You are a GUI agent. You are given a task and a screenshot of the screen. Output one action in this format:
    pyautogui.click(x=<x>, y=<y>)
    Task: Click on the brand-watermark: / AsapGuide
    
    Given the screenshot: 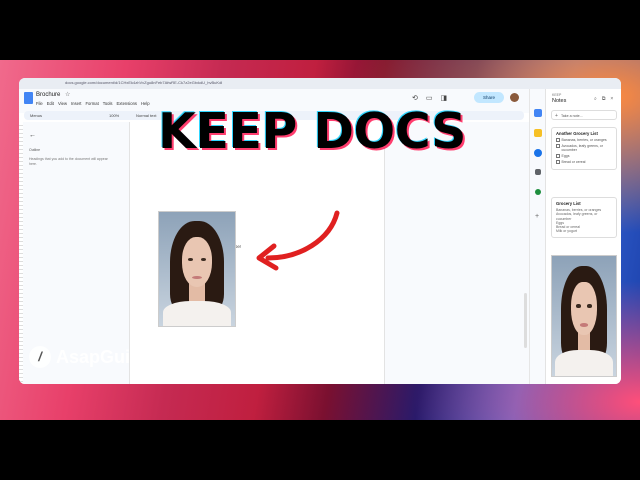 What is the action you would take?
    pyautogui.click(x=90, y=357)
    